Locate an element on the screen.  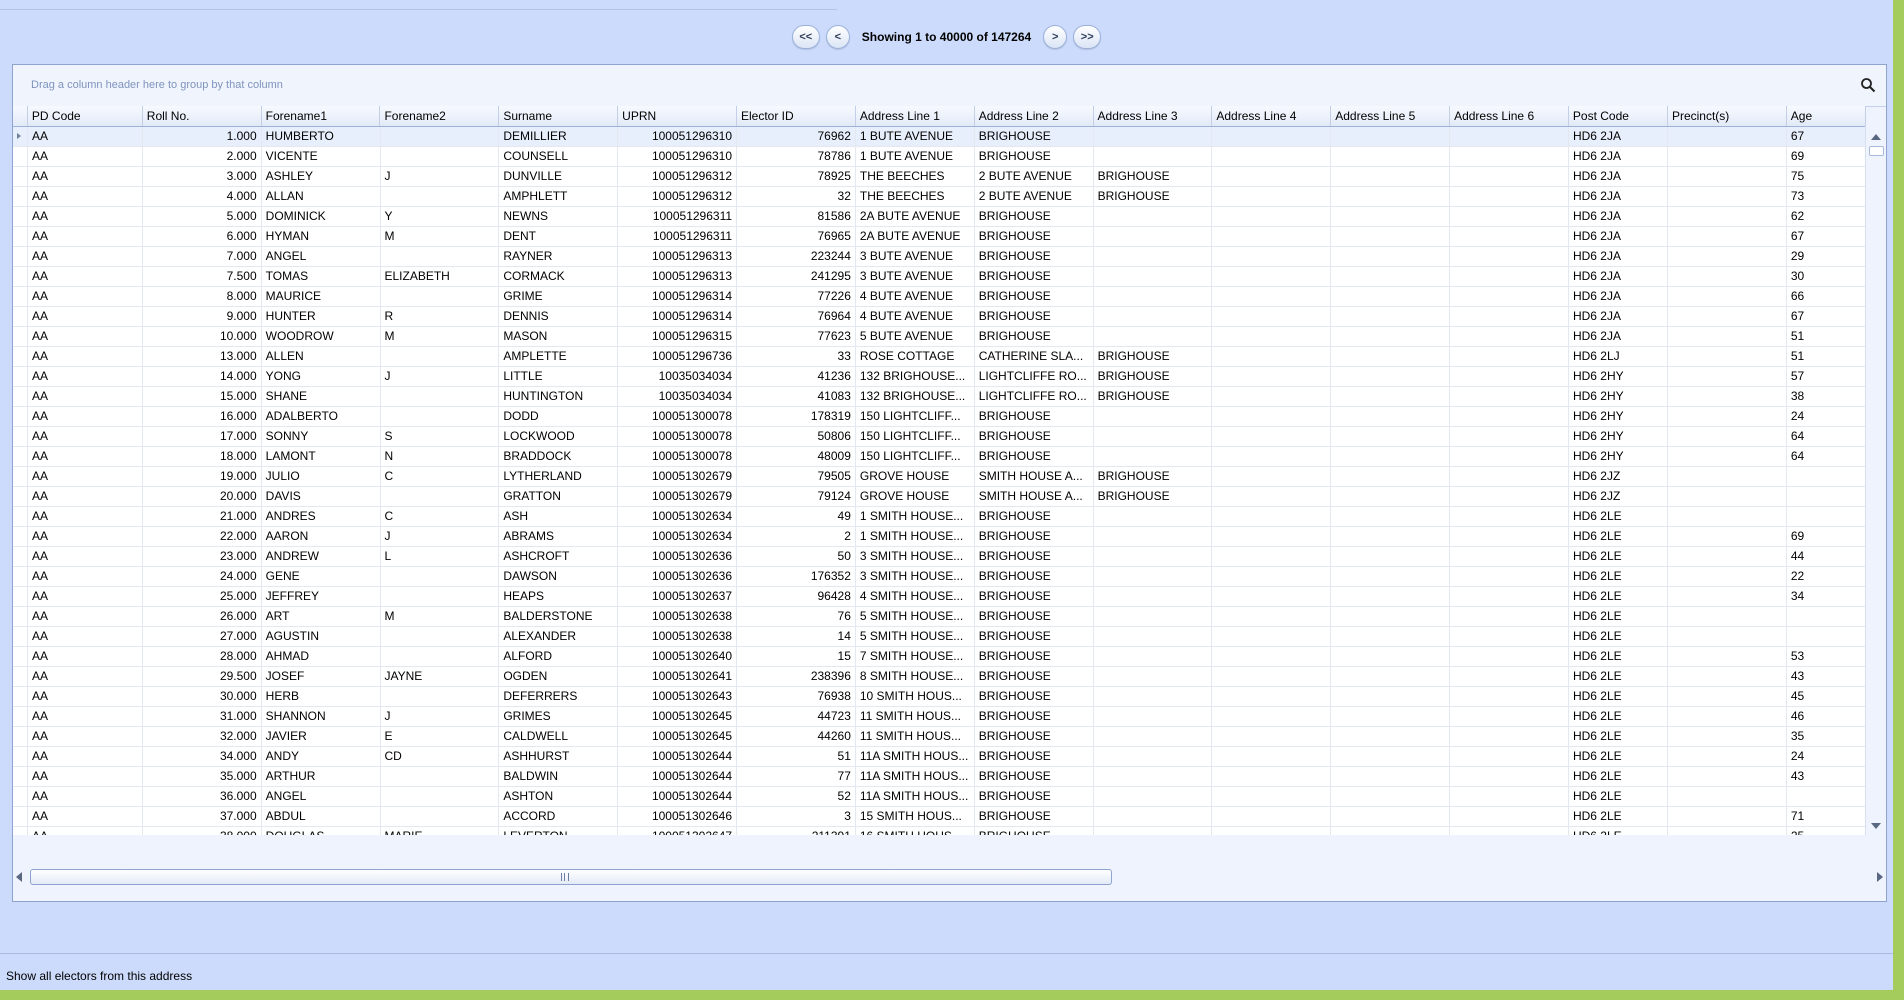
column-header: Post Code is located at coordinates (1618, 116).